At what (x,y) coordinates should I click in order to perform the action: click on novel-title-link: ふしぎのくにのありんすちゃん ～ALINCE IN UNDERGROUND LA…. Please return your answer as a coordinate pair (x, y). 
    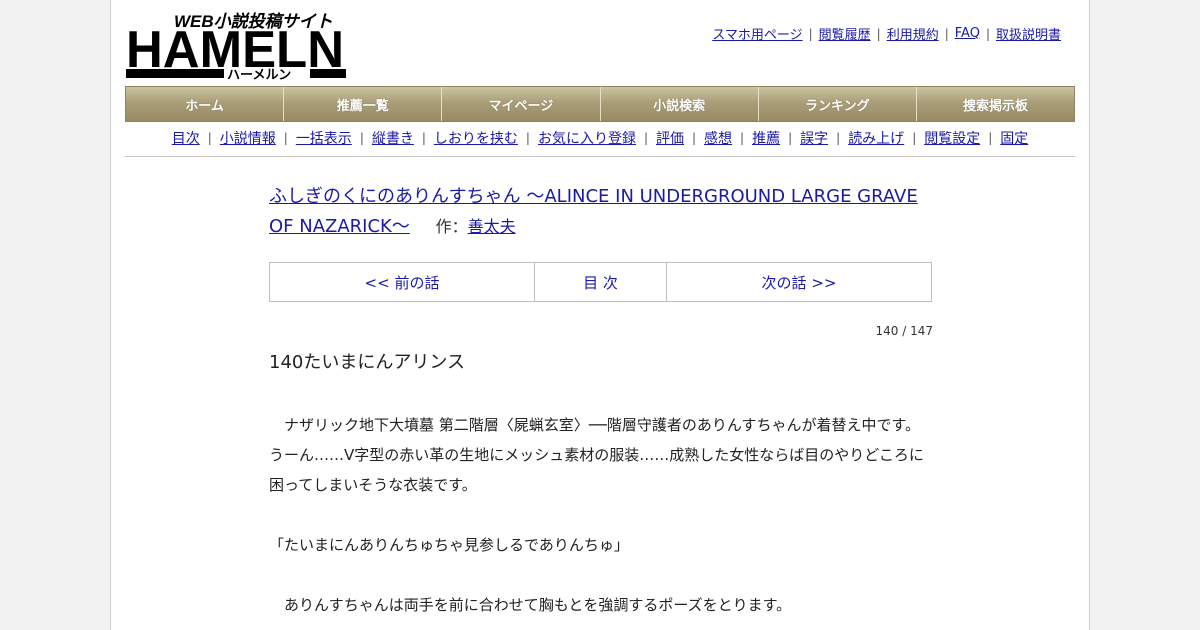
    Looking at the image, I should click on (593, 211).